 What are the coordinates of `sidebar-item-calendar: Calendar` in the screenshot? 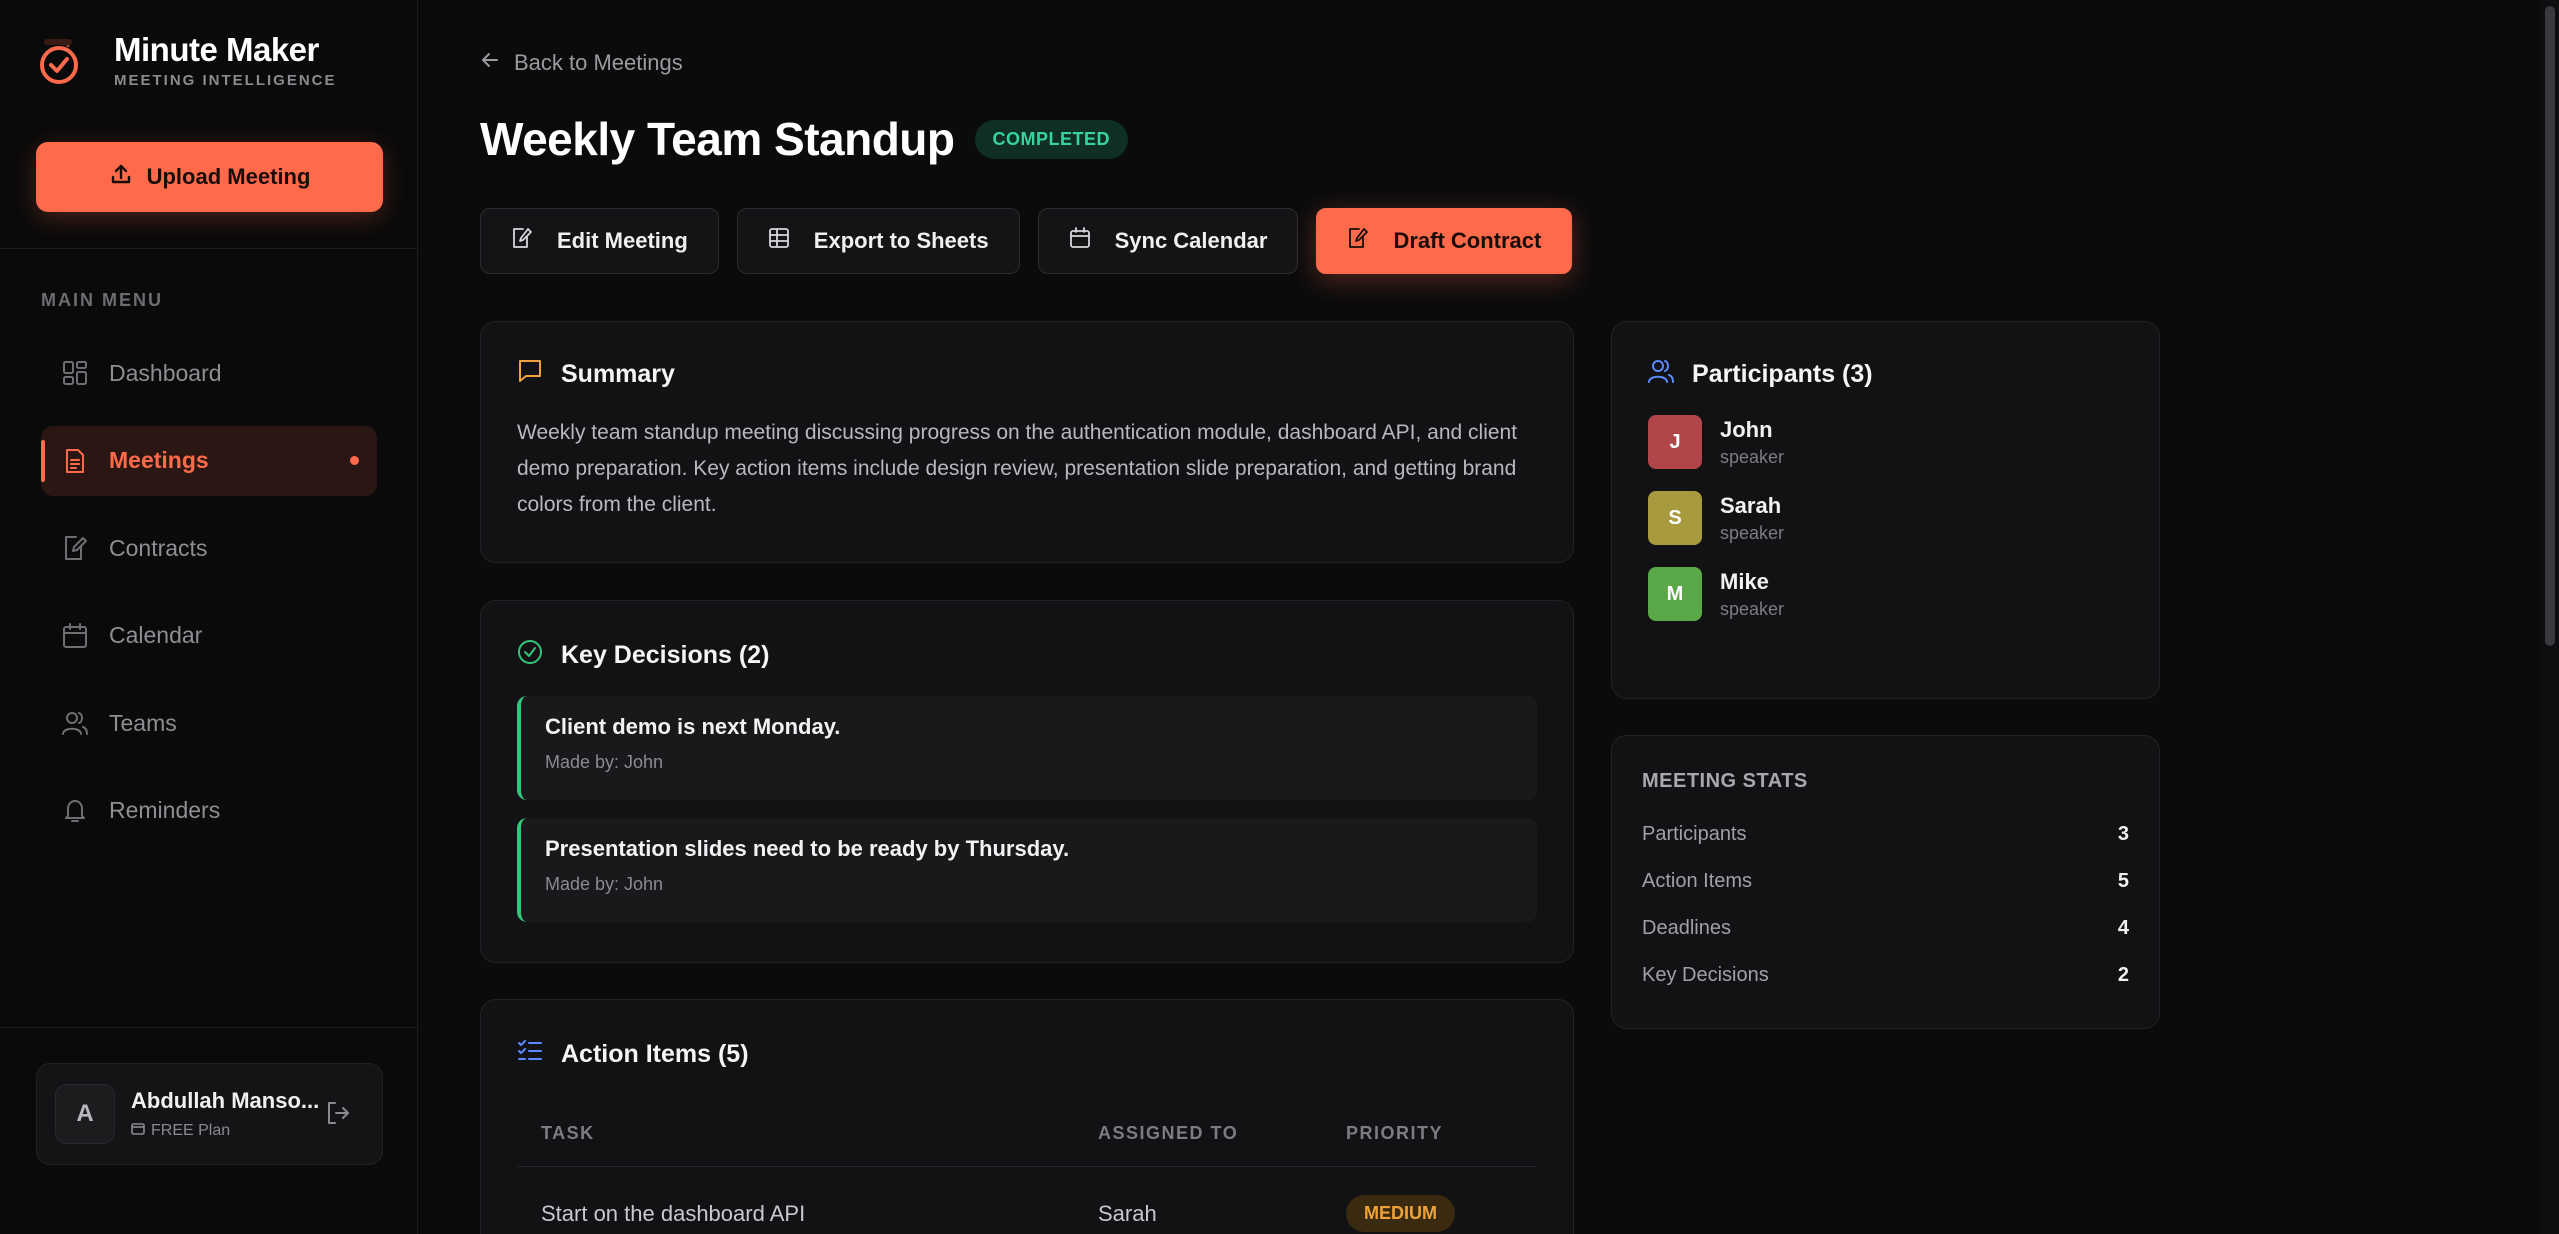 It's located at (209, 636).